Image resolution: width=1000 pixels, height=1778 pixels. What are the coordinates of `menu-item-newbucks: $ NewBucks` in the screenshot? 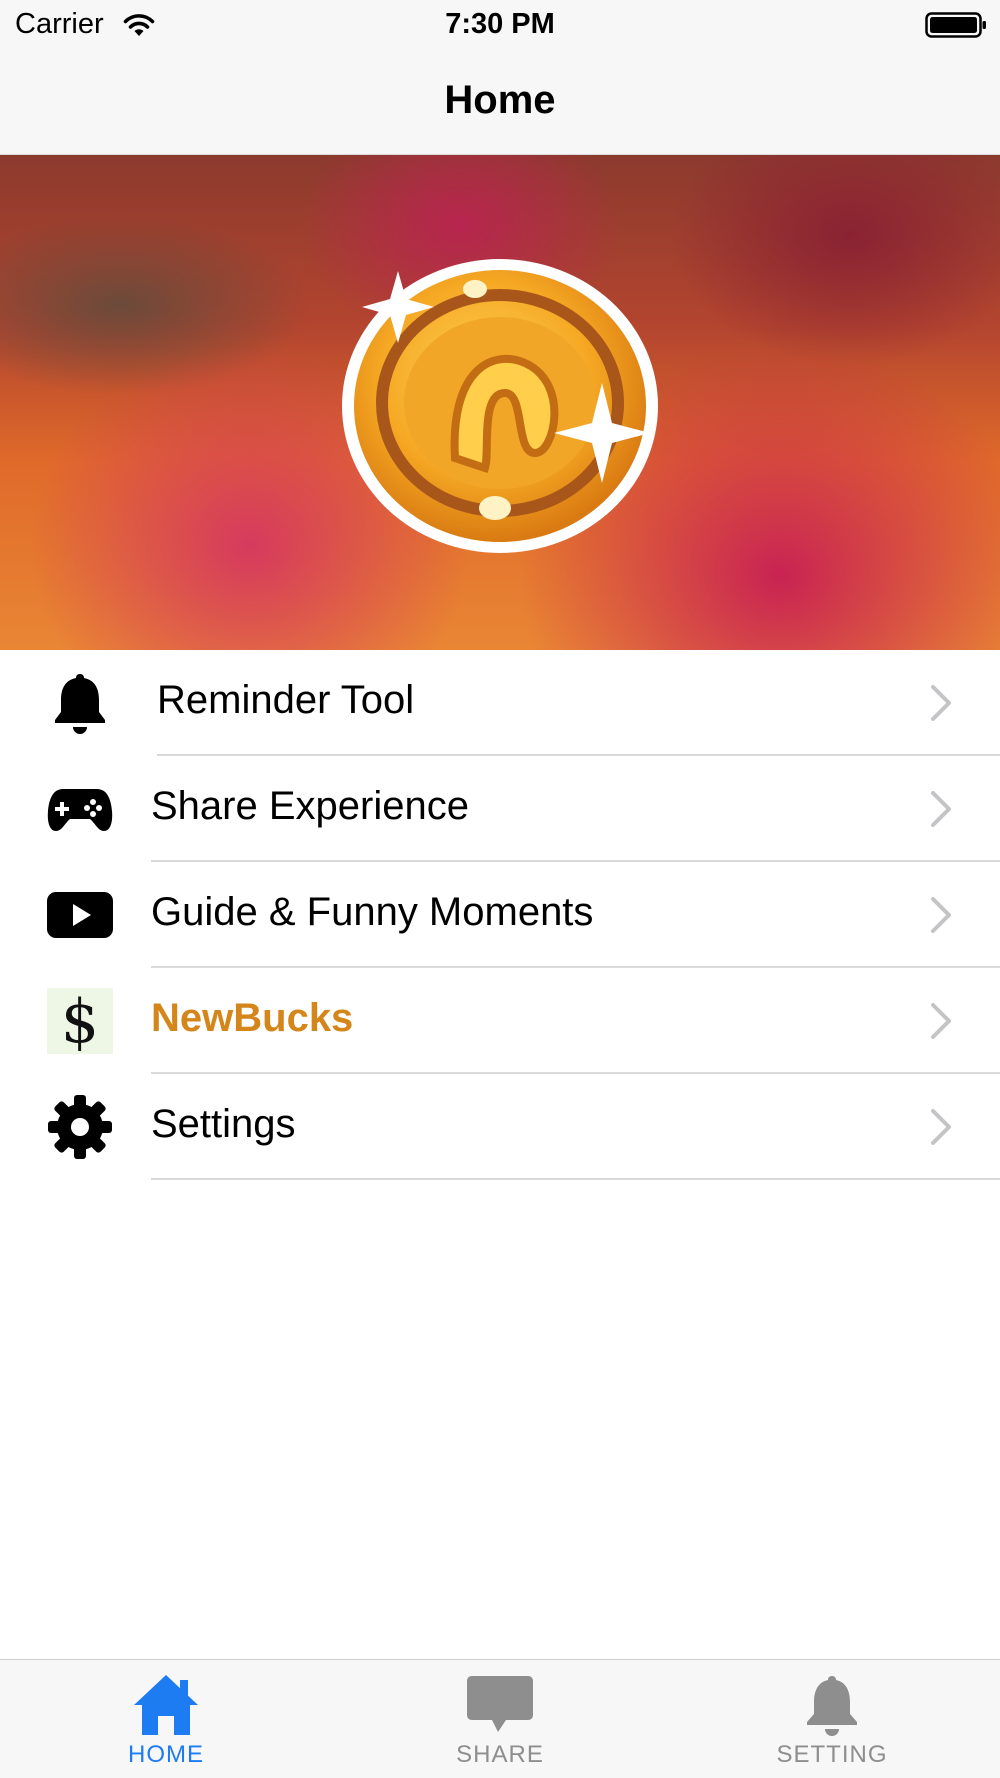 It's located at (500, 1021).